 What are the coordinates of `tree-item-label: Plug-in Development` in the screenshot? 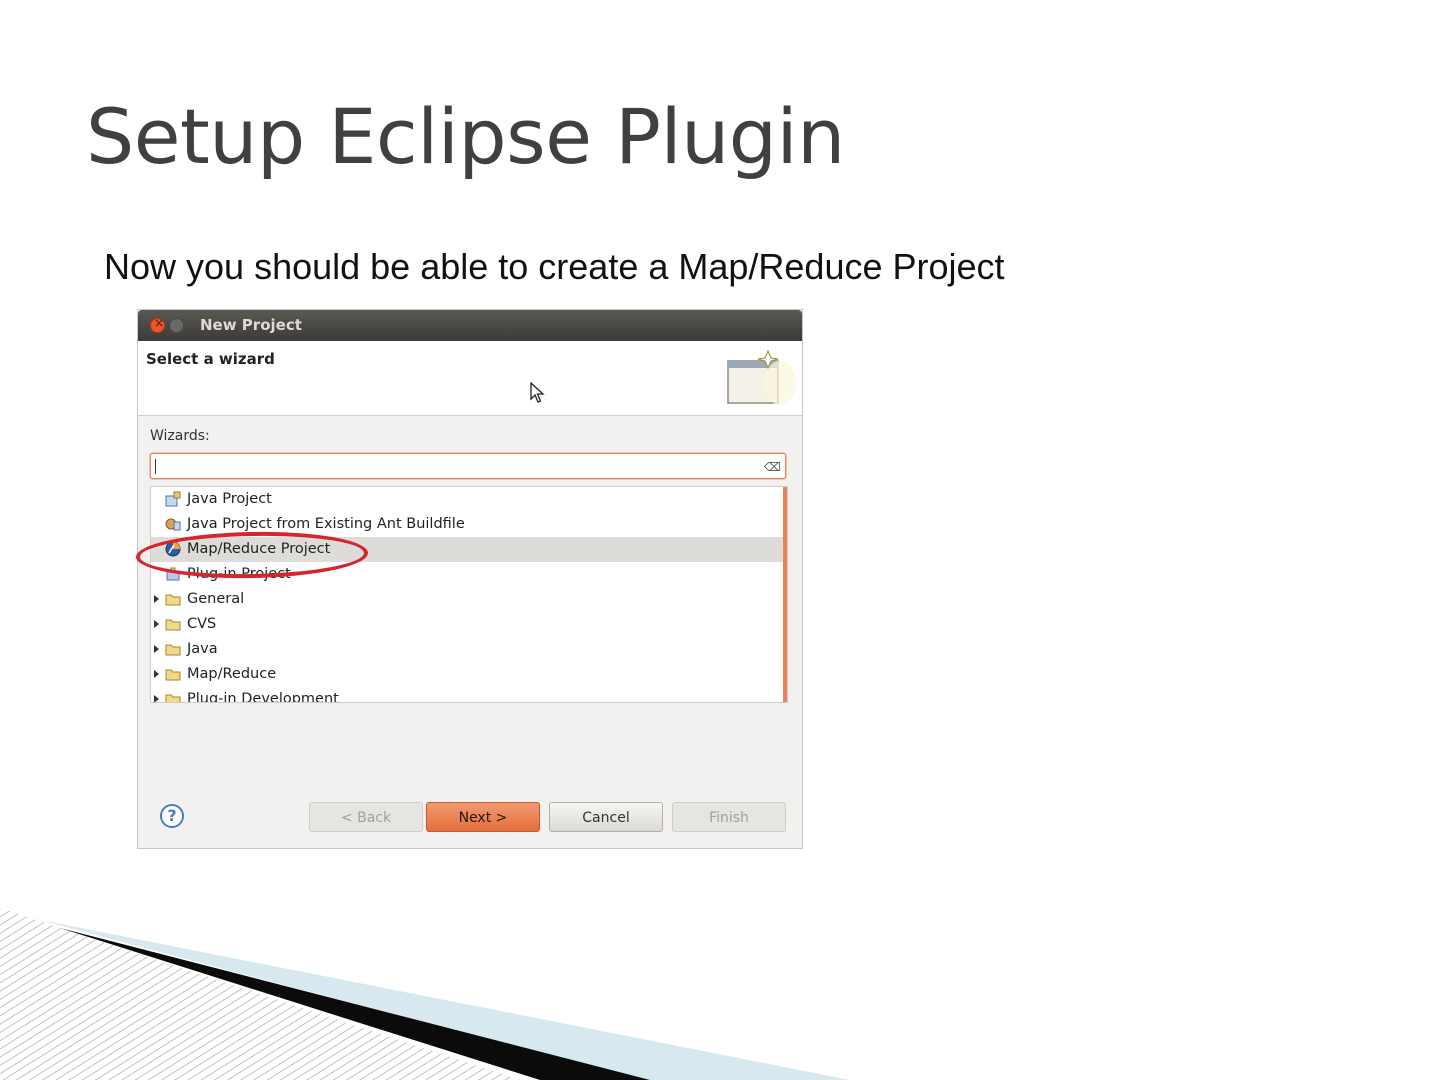 It's located at (263, 697).